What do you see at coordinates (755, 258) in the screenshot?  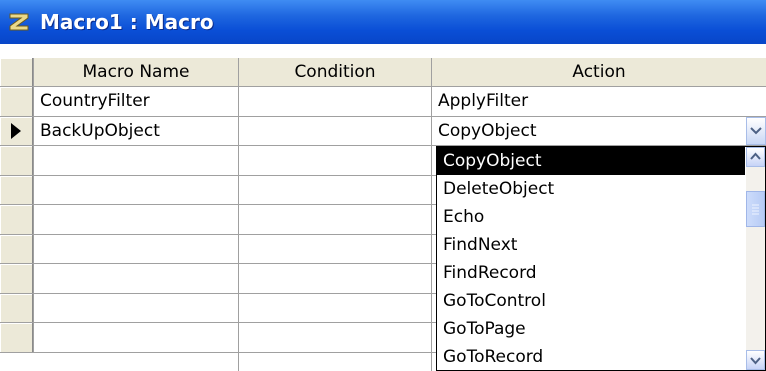 I see `dropdown-scrollbar` at bounding box center [755, 258].